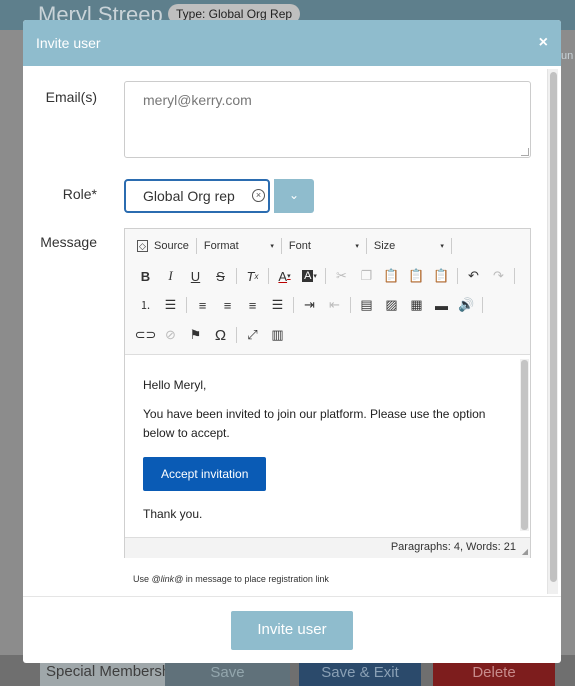 Image resolution: width=575 pixels, height=686 pixels. What do you see at coordinates (494, 673) in the screenshot?
I see `background-delete-button: Delete` at bounding box center [494, 673].